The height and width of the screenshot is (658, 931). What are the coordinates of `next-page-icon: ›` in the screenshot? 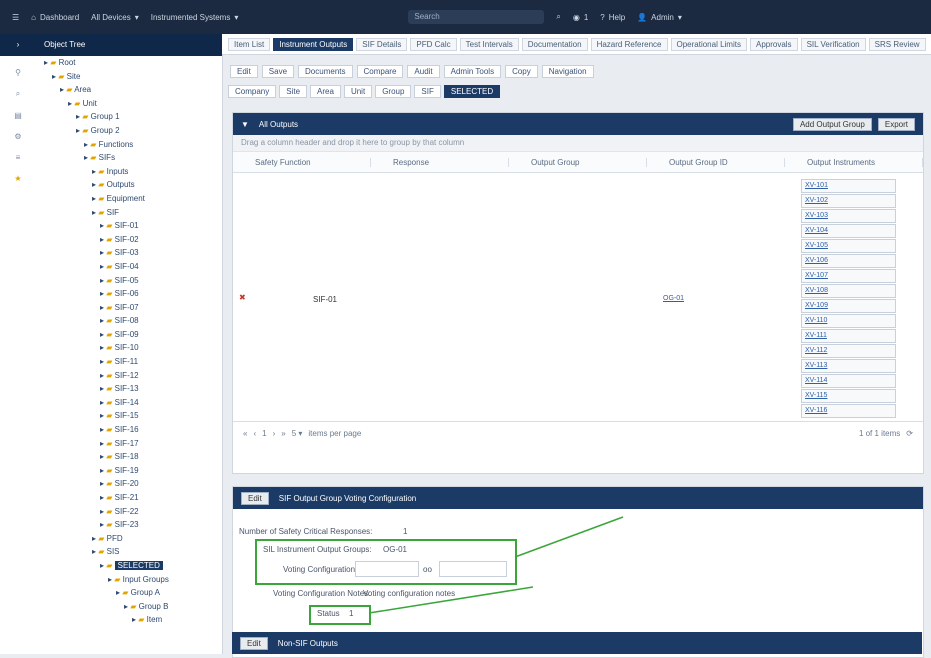 It's located at (274, 433).